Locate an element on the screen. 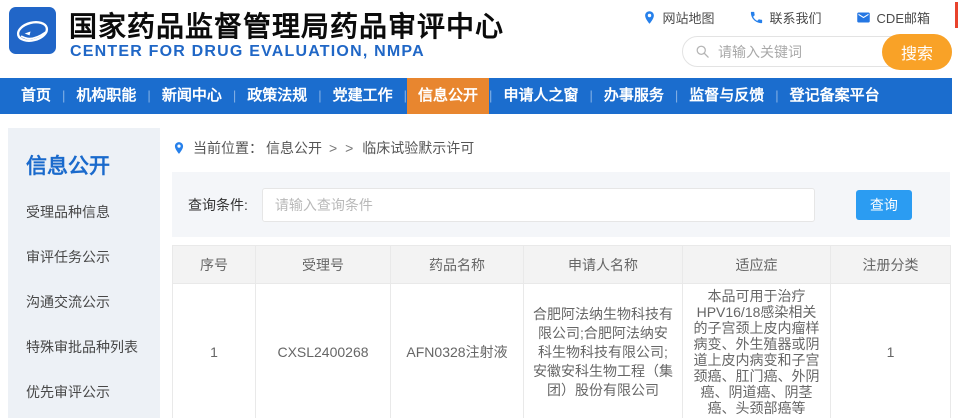  site-subtitle: CENTER FOR DRUG EVALUATION, NMPA is located at coordinates (247, 51).